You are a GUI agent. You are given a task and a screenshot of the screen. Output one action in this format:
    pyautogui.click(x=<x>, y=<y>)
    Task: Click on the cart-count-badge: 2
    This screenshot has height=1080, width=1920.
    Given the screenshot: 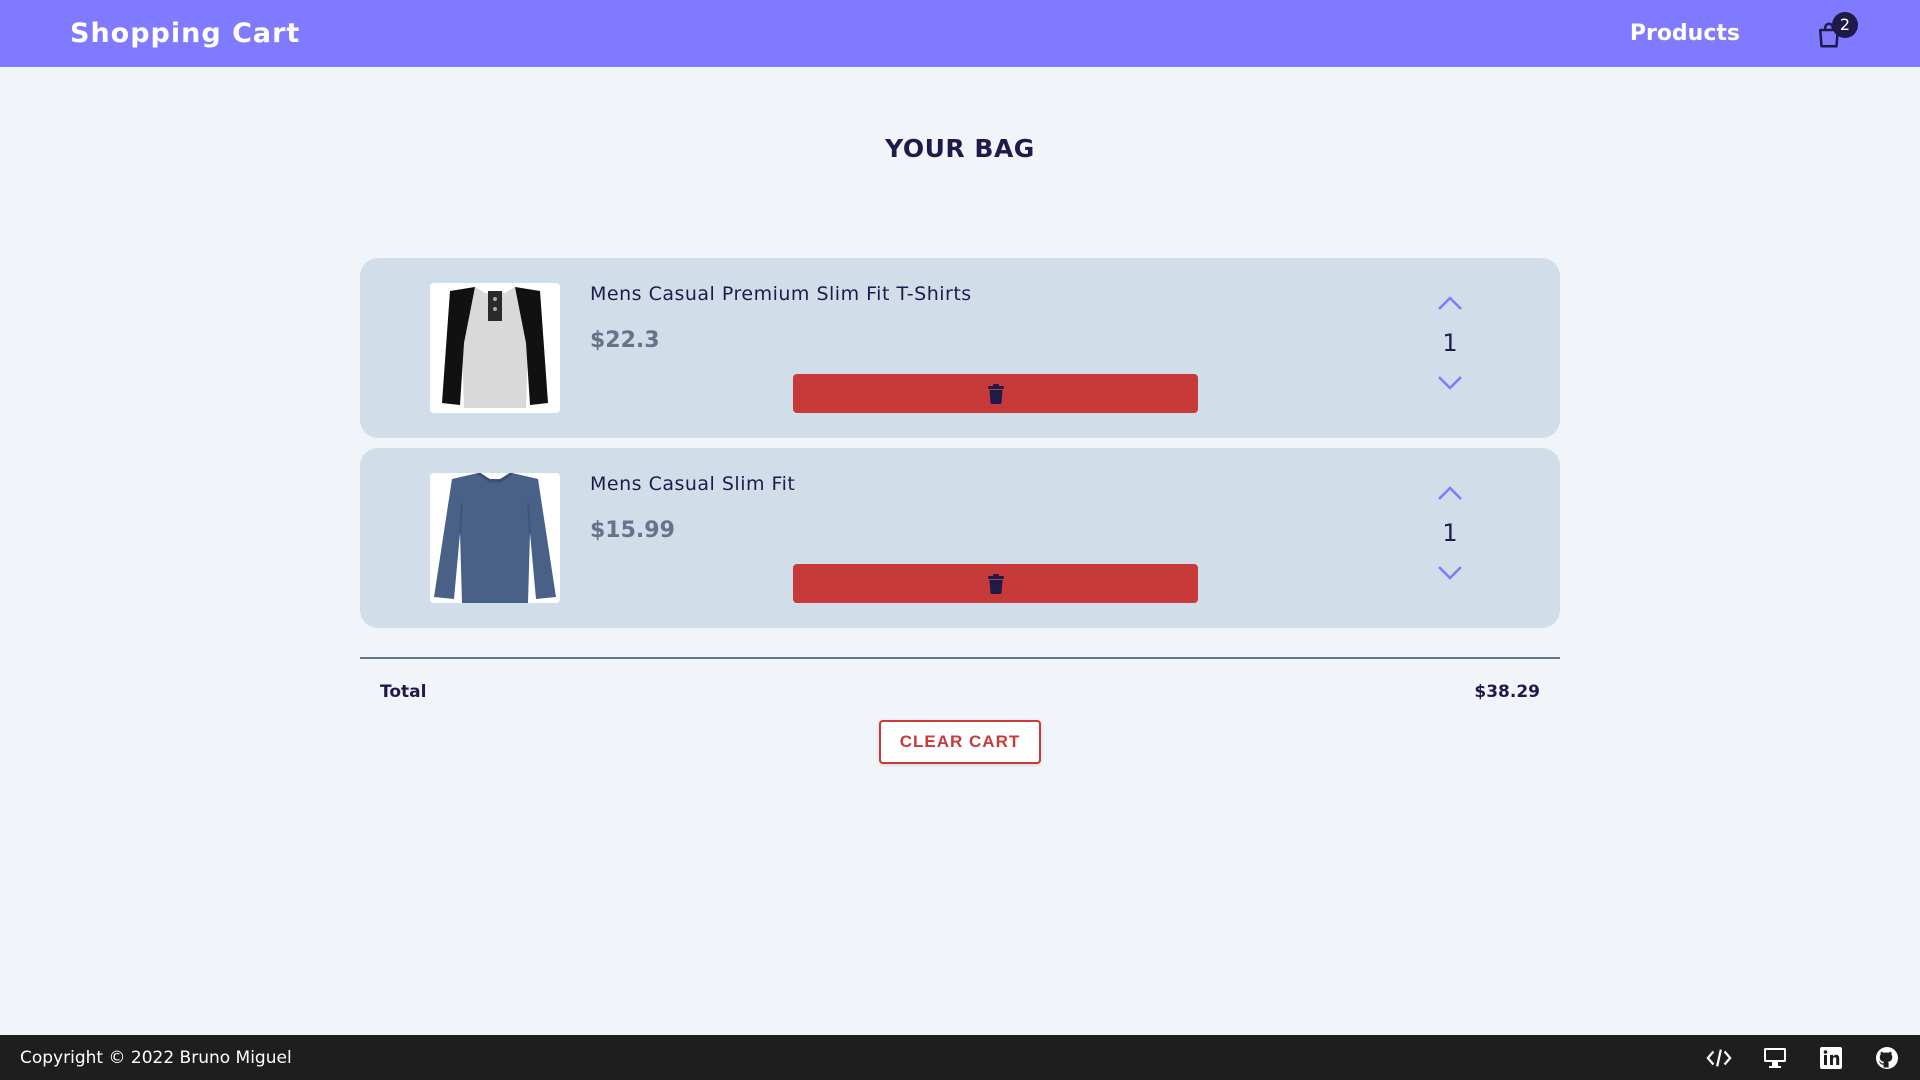 What is the action you would take?
    pyautogui.click(x=1845, y=24)
    